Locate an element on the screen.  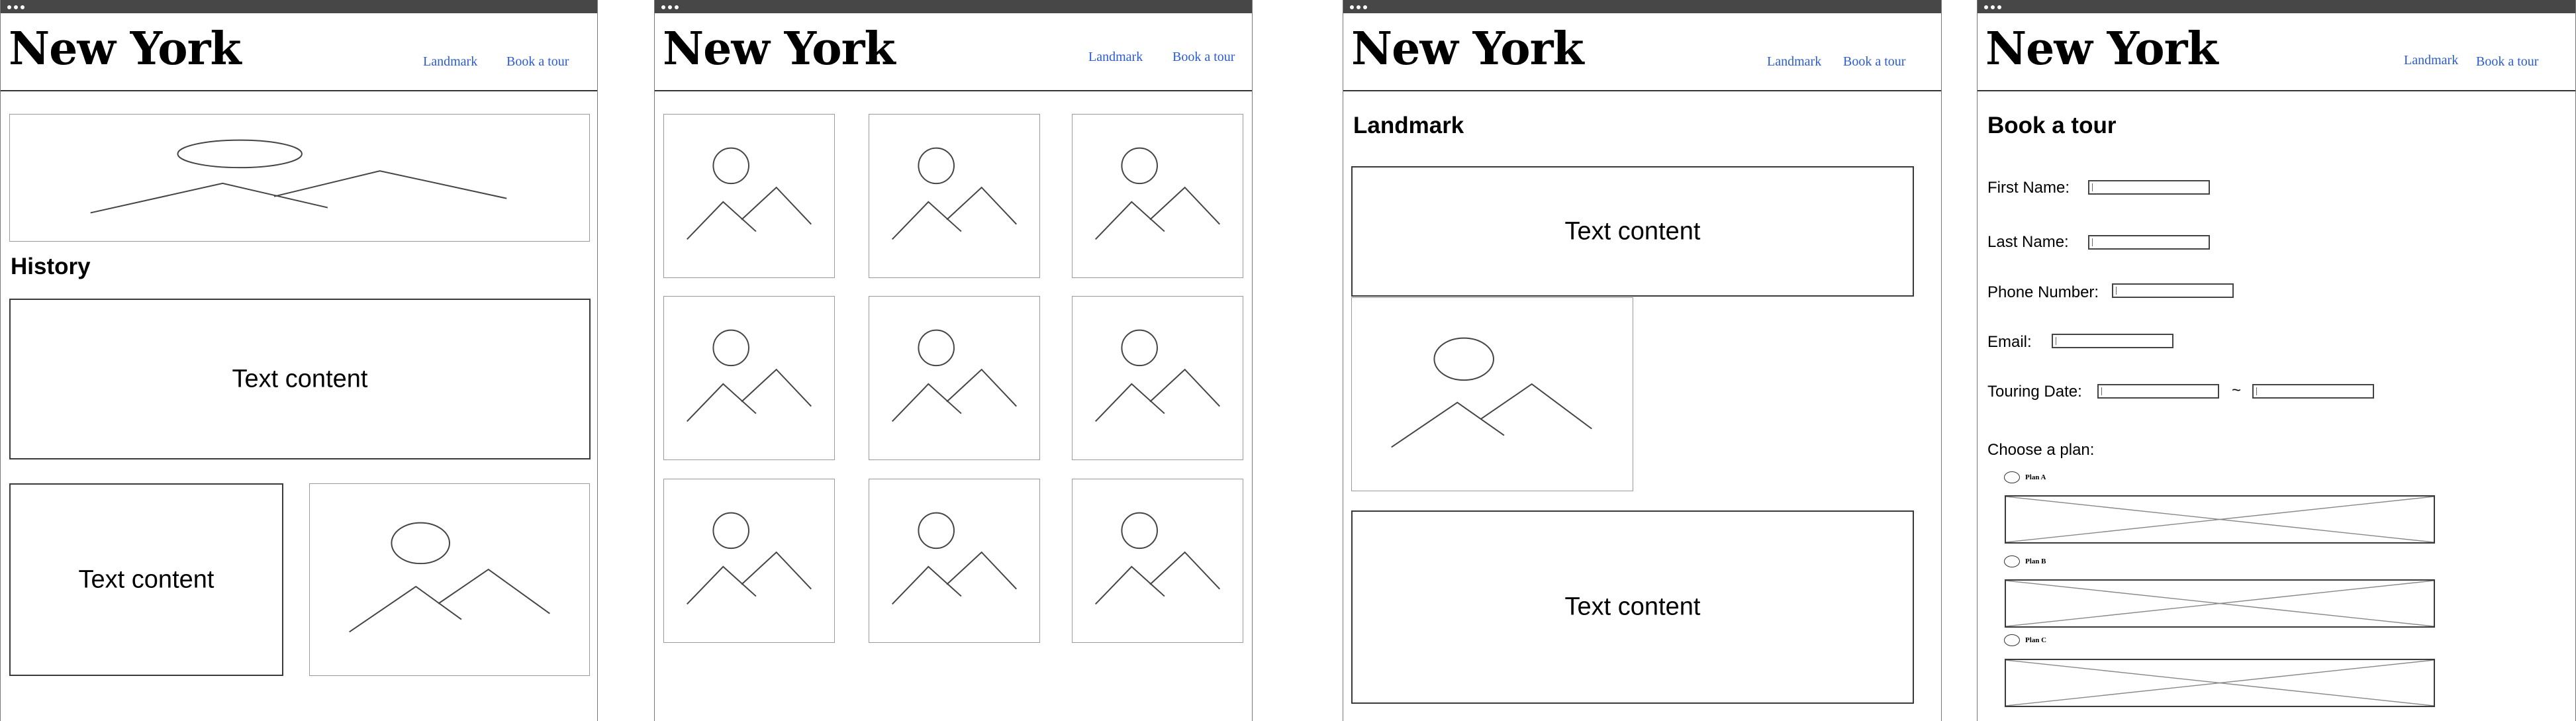
email-field is located at coordinates (2112, 341).